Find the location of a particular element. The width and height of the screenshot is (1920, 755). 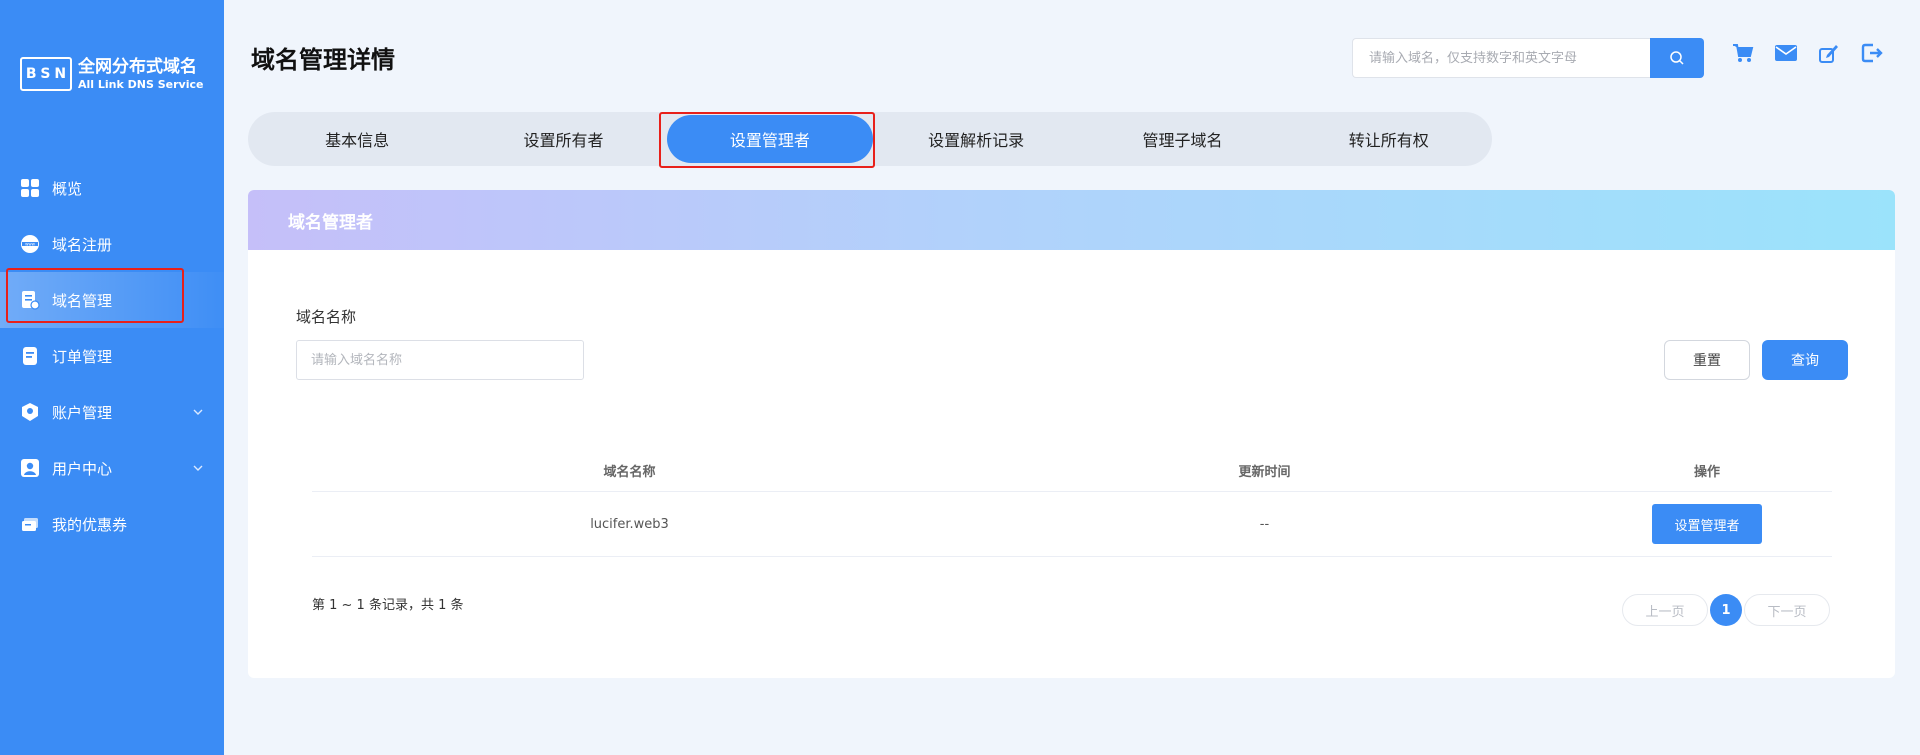

bsn-logo: B S N is located at coordinates (46, 74).